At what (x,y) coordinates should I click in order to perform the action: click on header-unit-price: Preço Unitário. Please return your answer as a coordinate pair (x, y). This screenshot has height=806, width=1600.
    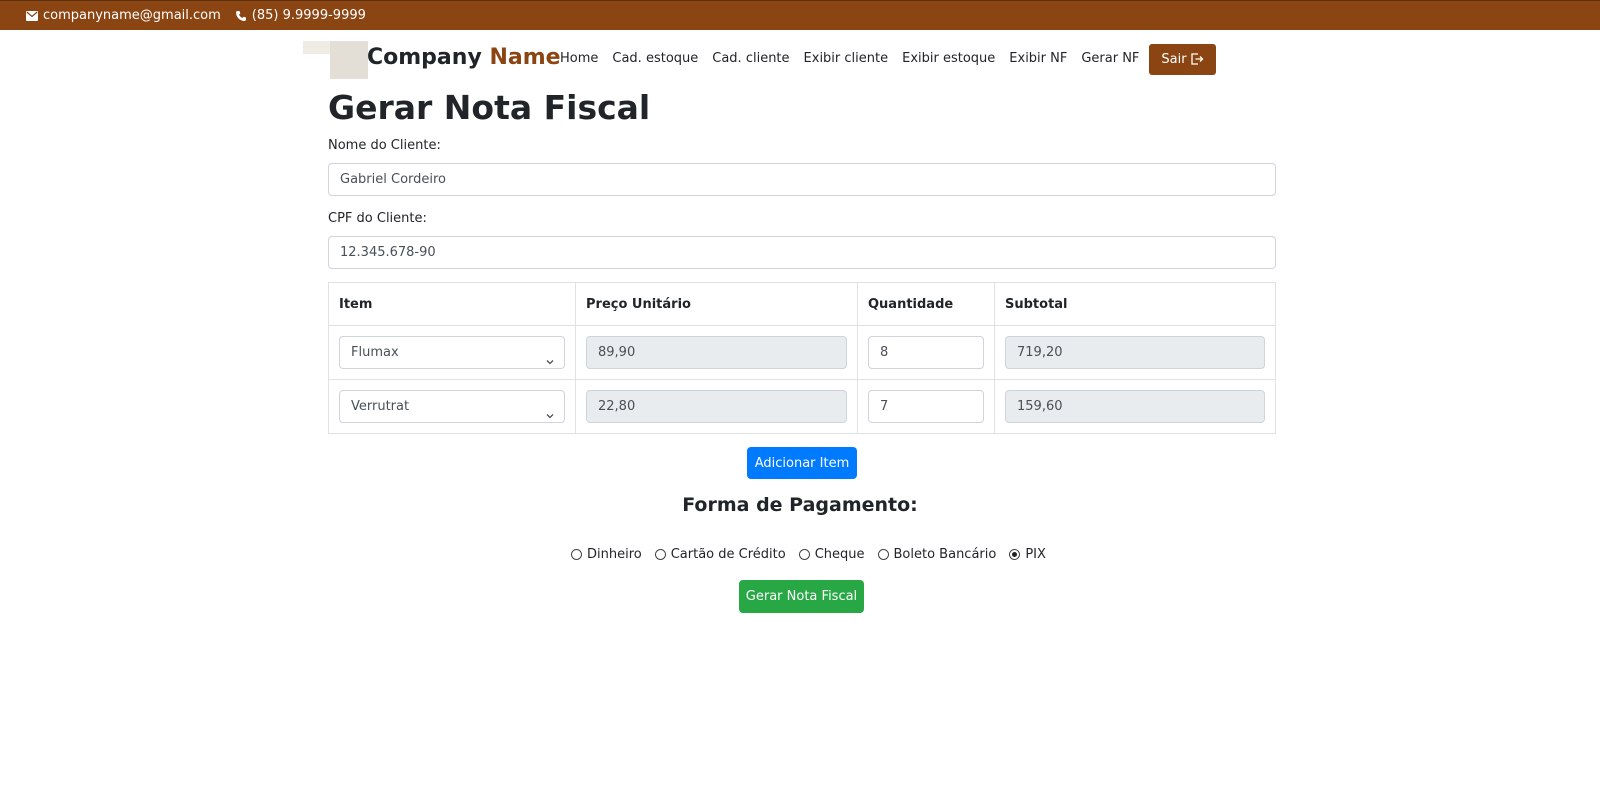
    Looking at the image, I should click on (716, 304).